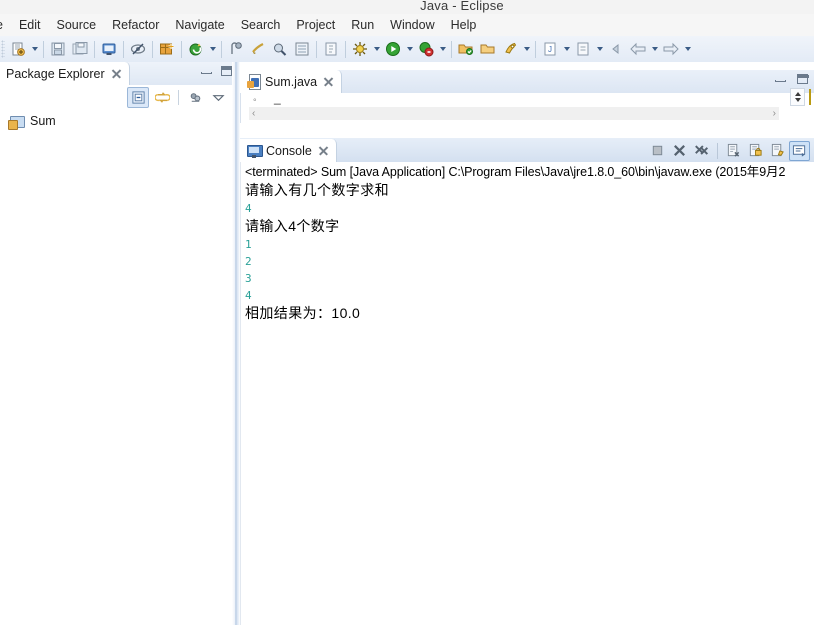  I want to click on package-explorer-tab-row: Package Explorer, so click(118, 73).